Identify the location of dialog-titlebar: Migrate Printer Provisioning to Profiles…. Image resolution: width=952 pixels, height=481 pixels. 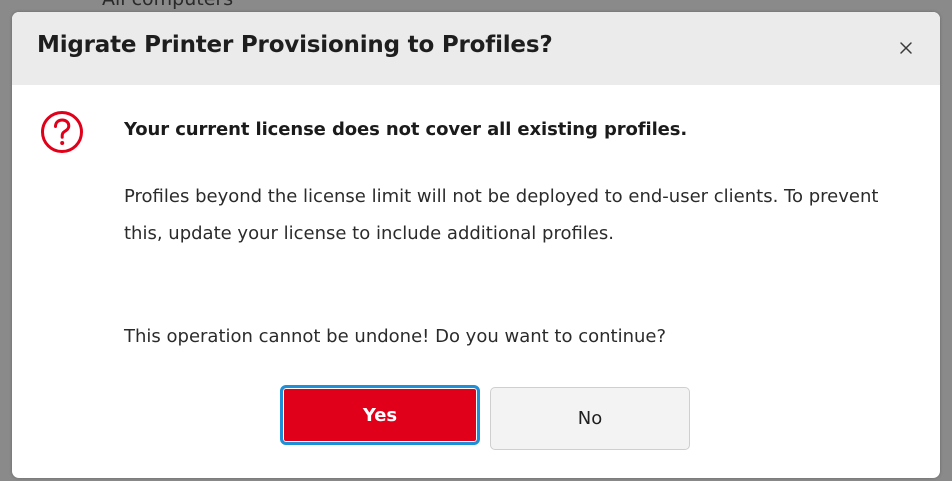
(476, 48).